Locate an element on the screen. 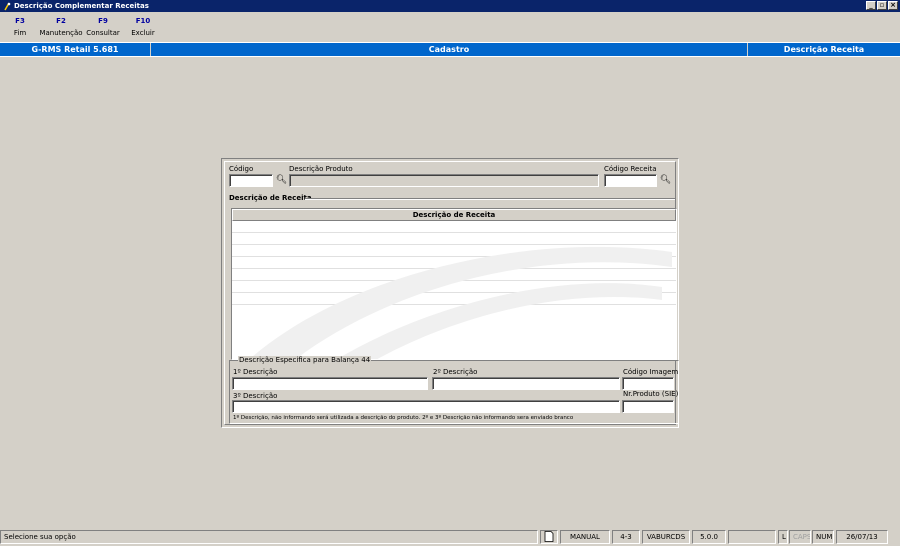  status-num: NUM is located at coordinates (823, 537).